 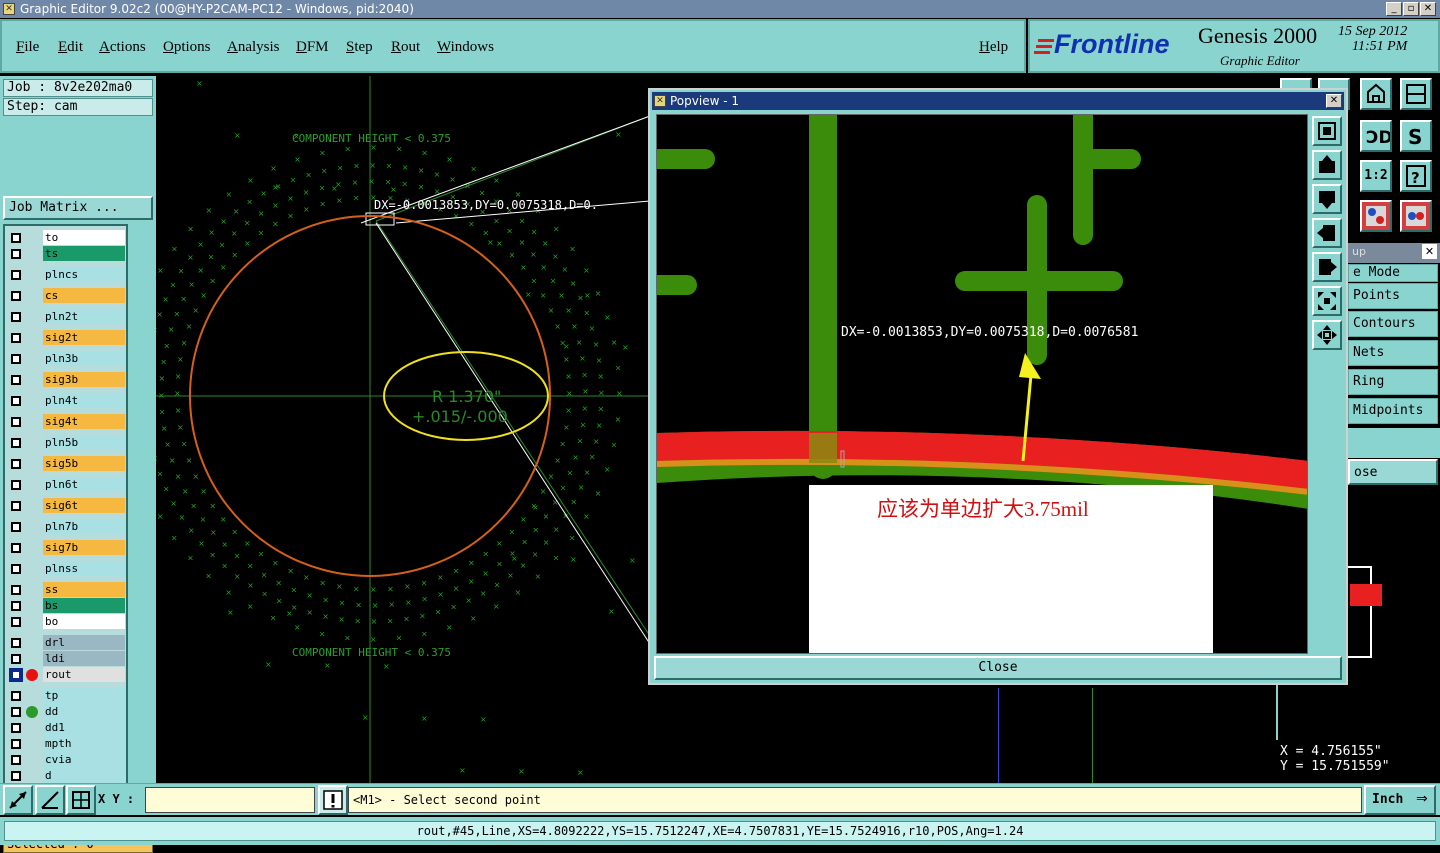 I want to click on layer-name: dd, so click(x=84, y=711).